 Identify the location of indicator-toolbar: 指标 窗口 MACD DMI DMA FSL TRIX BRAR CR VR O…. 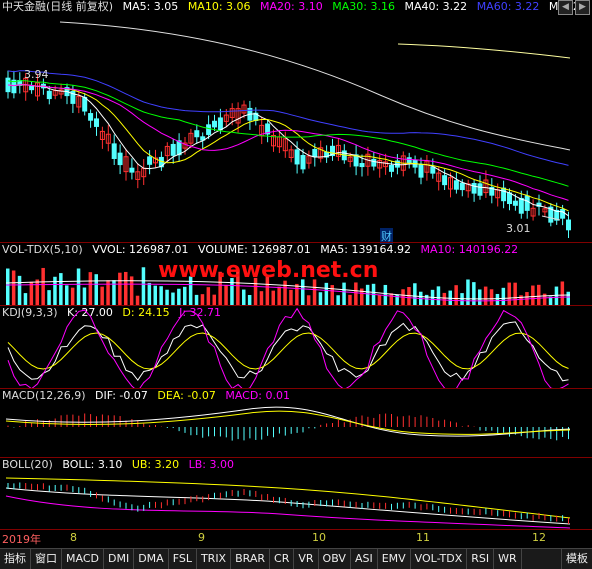
(296, 558).